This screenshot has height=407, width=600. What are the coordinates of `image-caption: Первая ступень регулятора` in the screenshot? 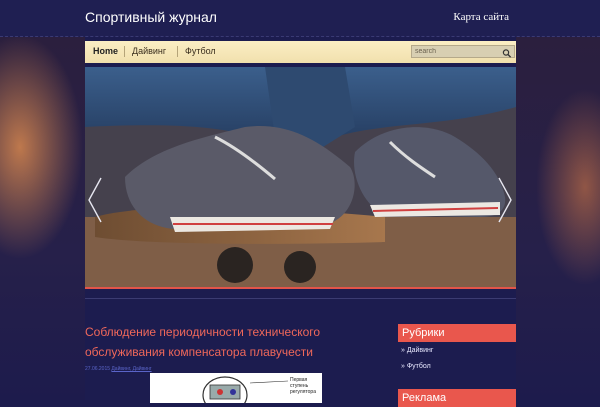 It's located at (303, 386).